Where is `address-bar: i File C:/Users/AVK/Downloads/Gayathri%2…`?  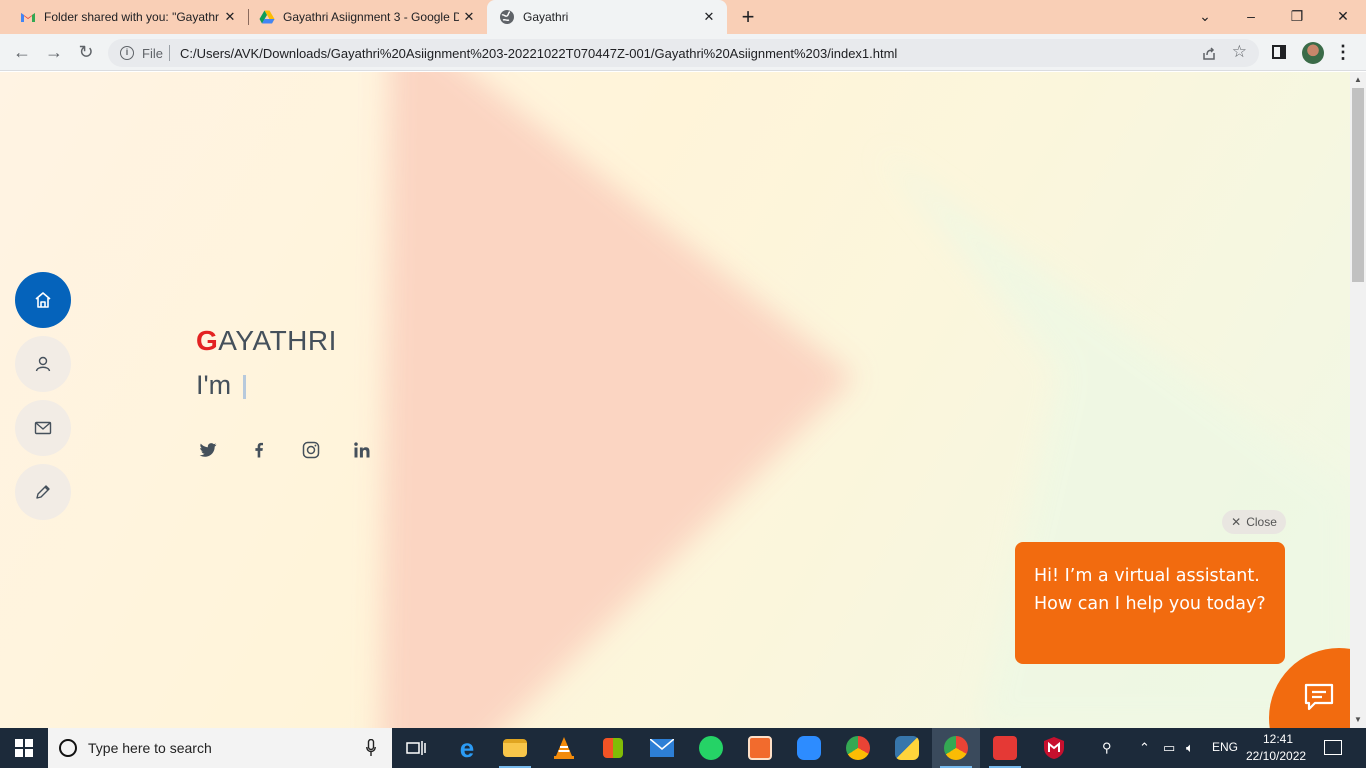 address-bar: i File C:/Users/AVK/Downloads/Gayathri%2… is located at coordinates (683, 53).